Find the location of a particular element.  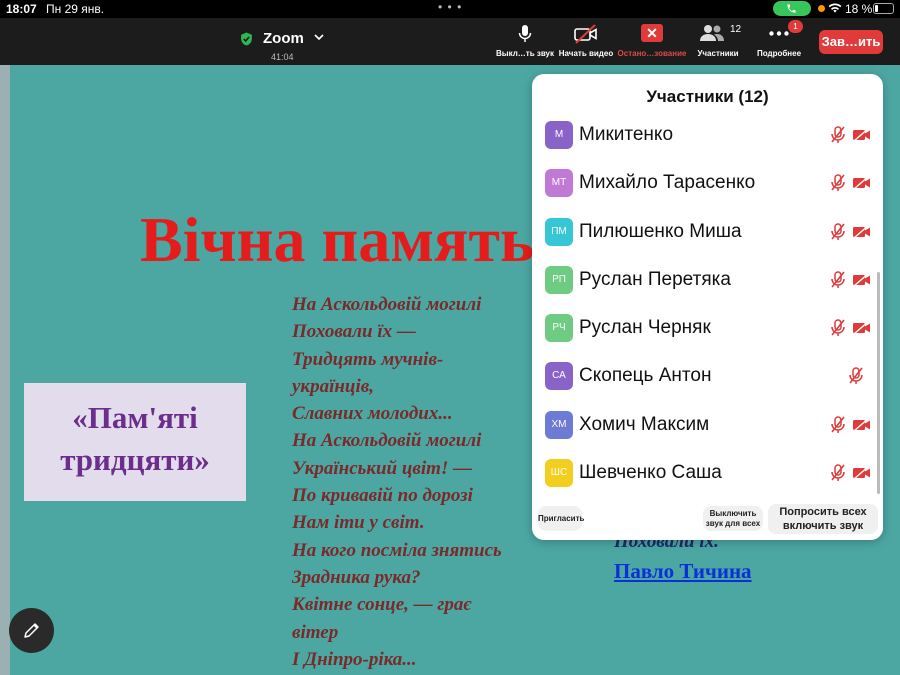

multitasking-dots-icon: • • • is located at coordinates (450, 7).